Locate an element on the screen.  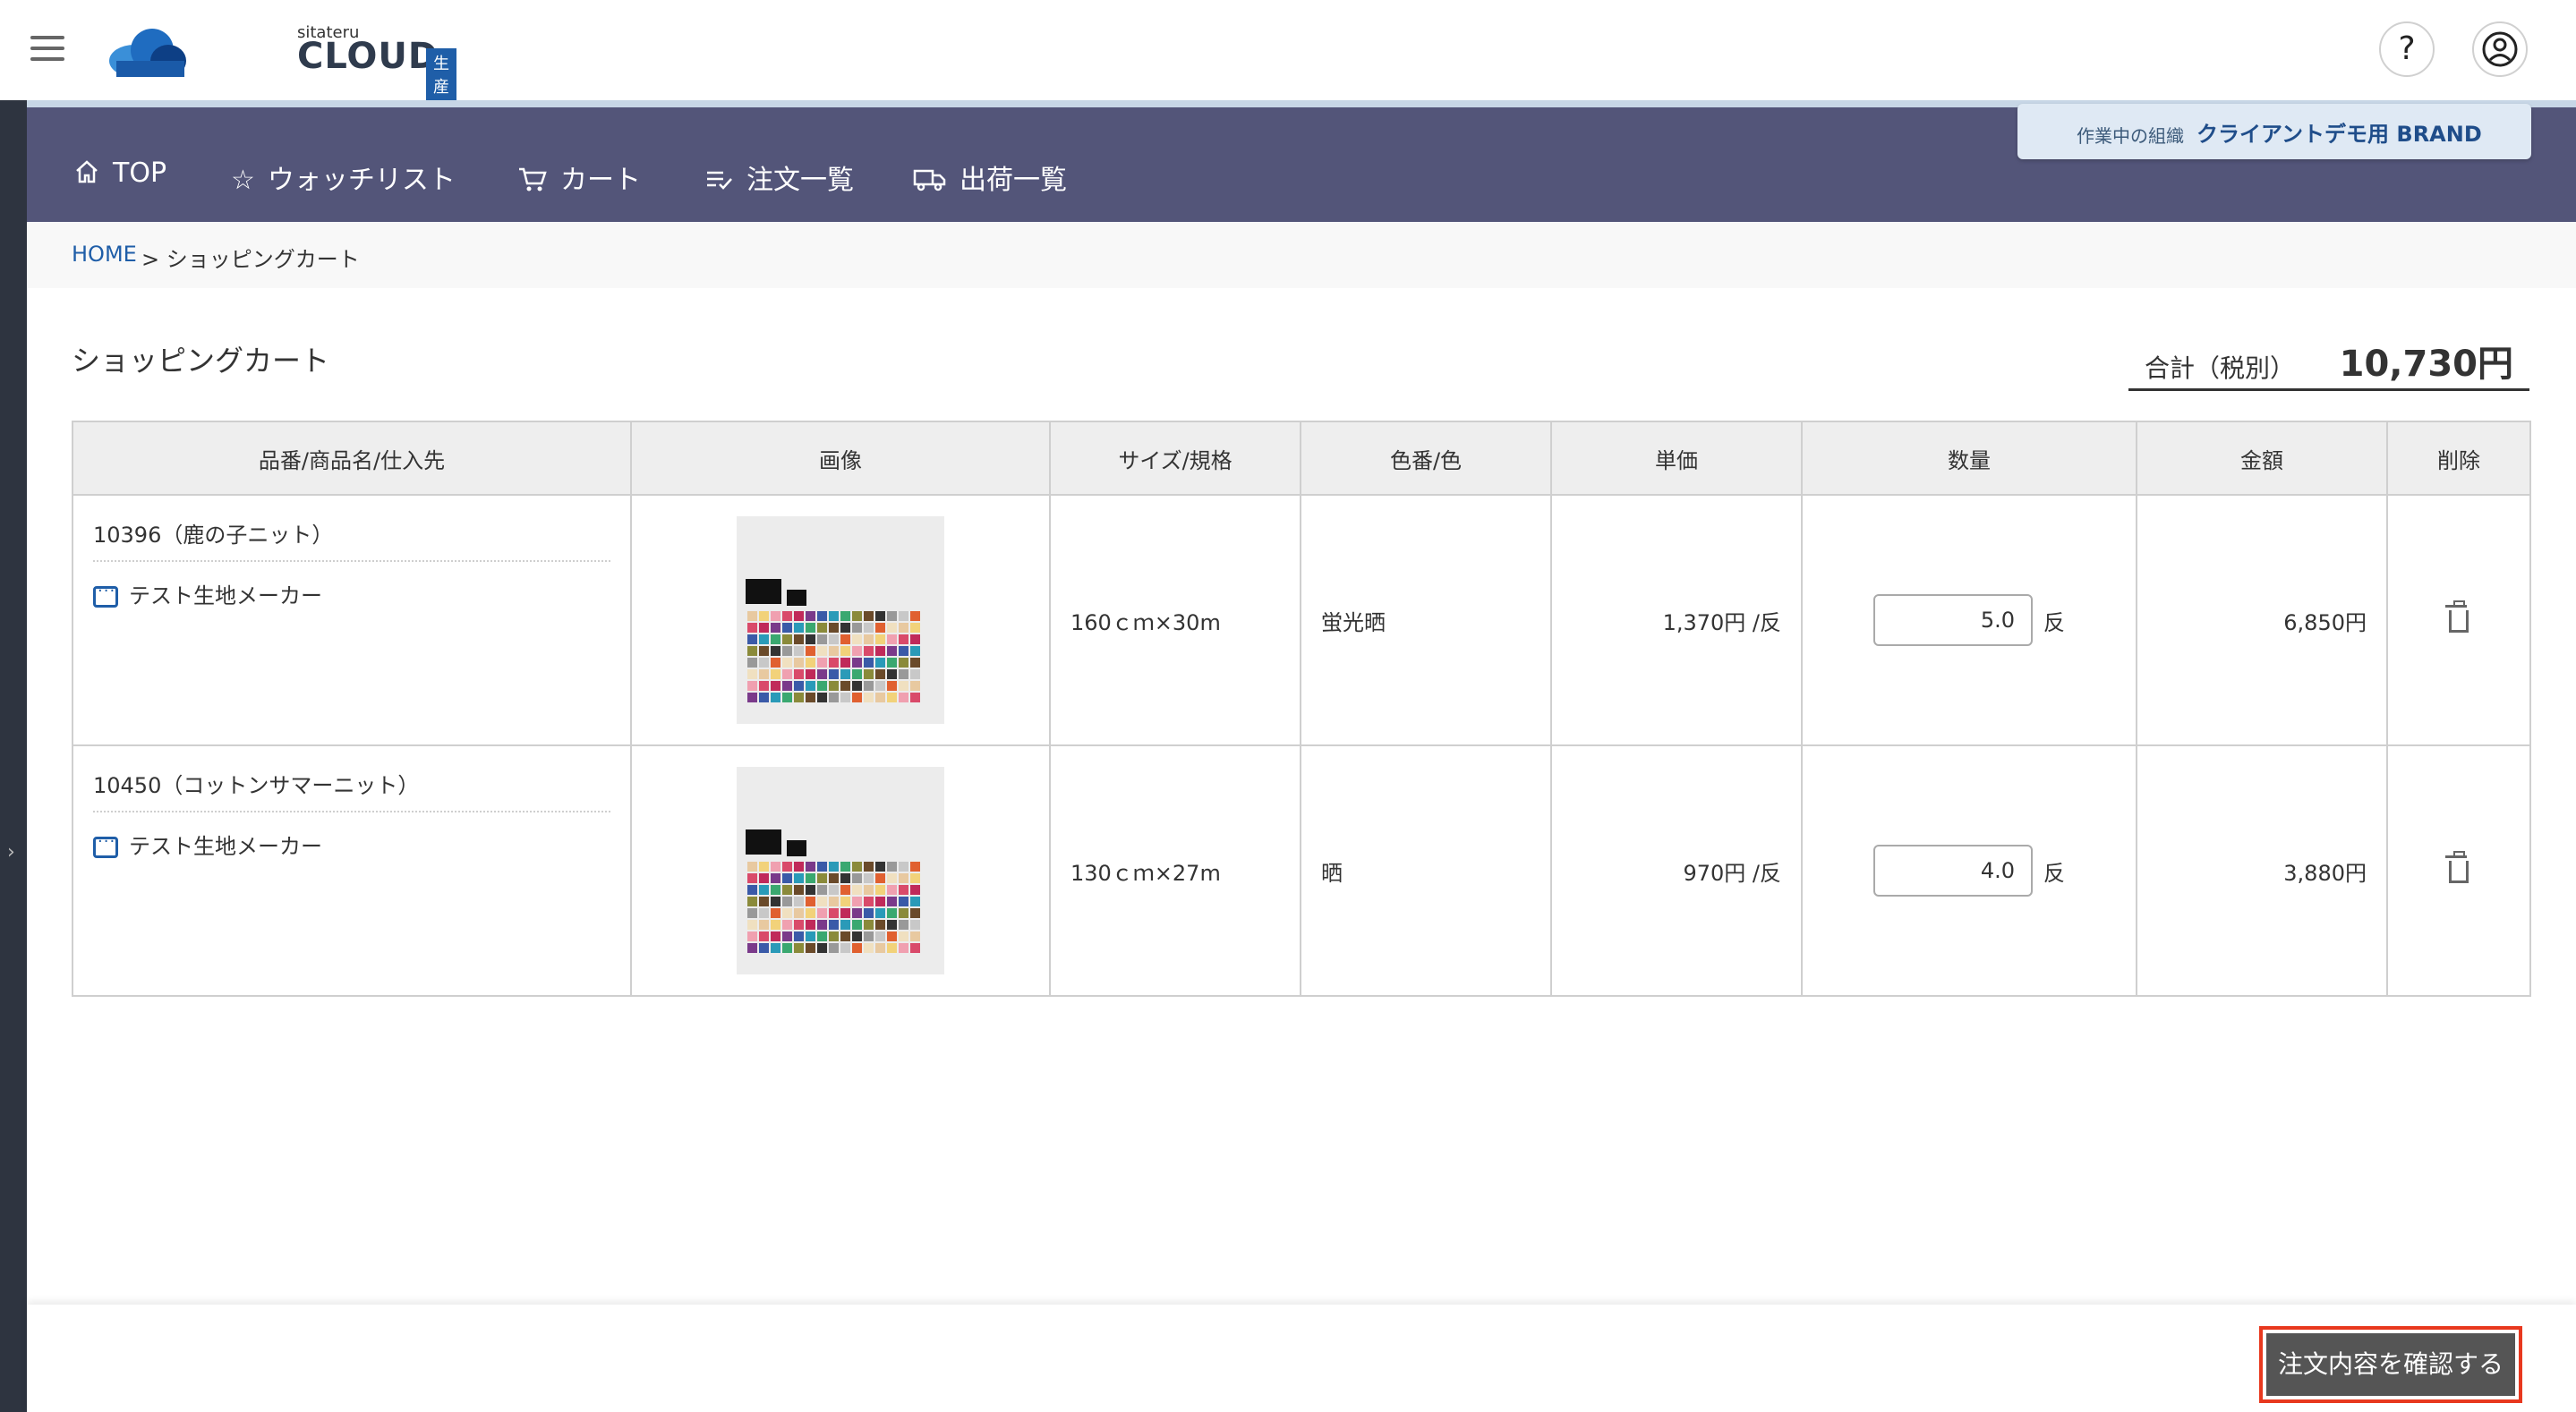
nav-item-label: ウォッチリスト is located at coordinates (361, 180).